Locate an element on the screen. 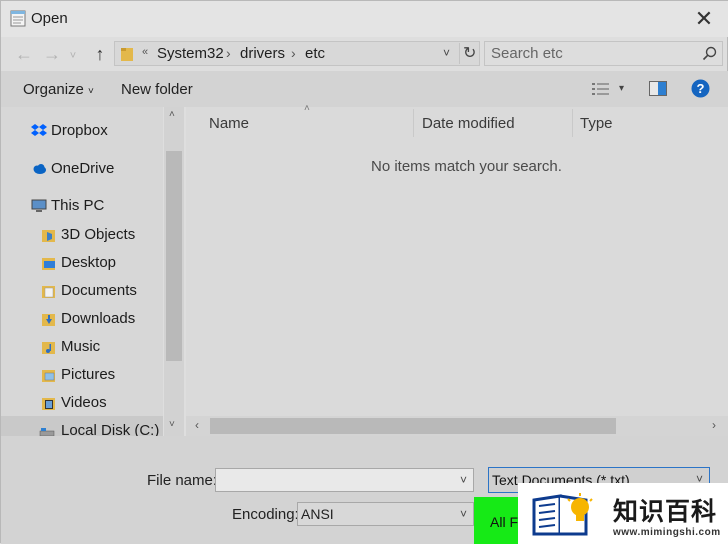 This screenshot has width=728, height=544. organize-button: Organize ˅ is located at coordinates (58, 89).